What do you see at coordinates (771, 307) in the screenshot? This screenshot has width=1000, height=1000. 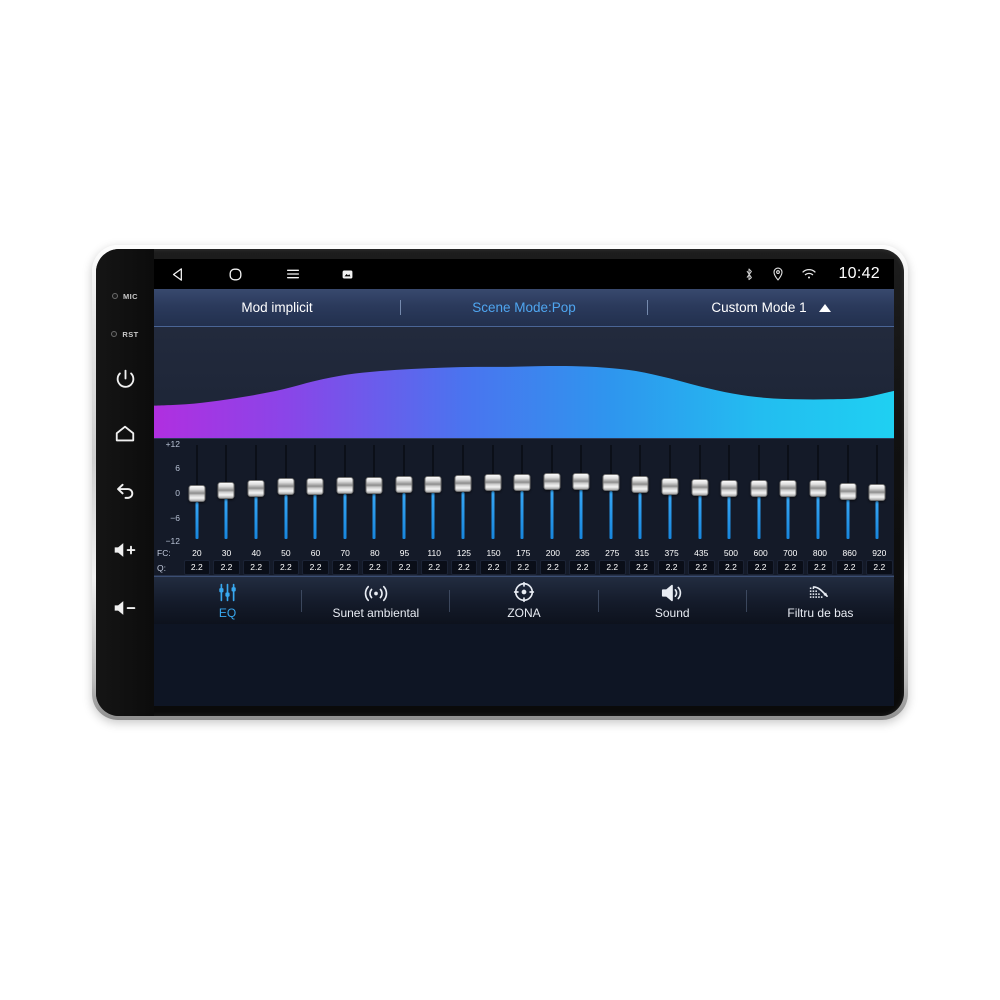 I see `custom-mode-button: Custom Mode 1` at bounding box center [771, 307].